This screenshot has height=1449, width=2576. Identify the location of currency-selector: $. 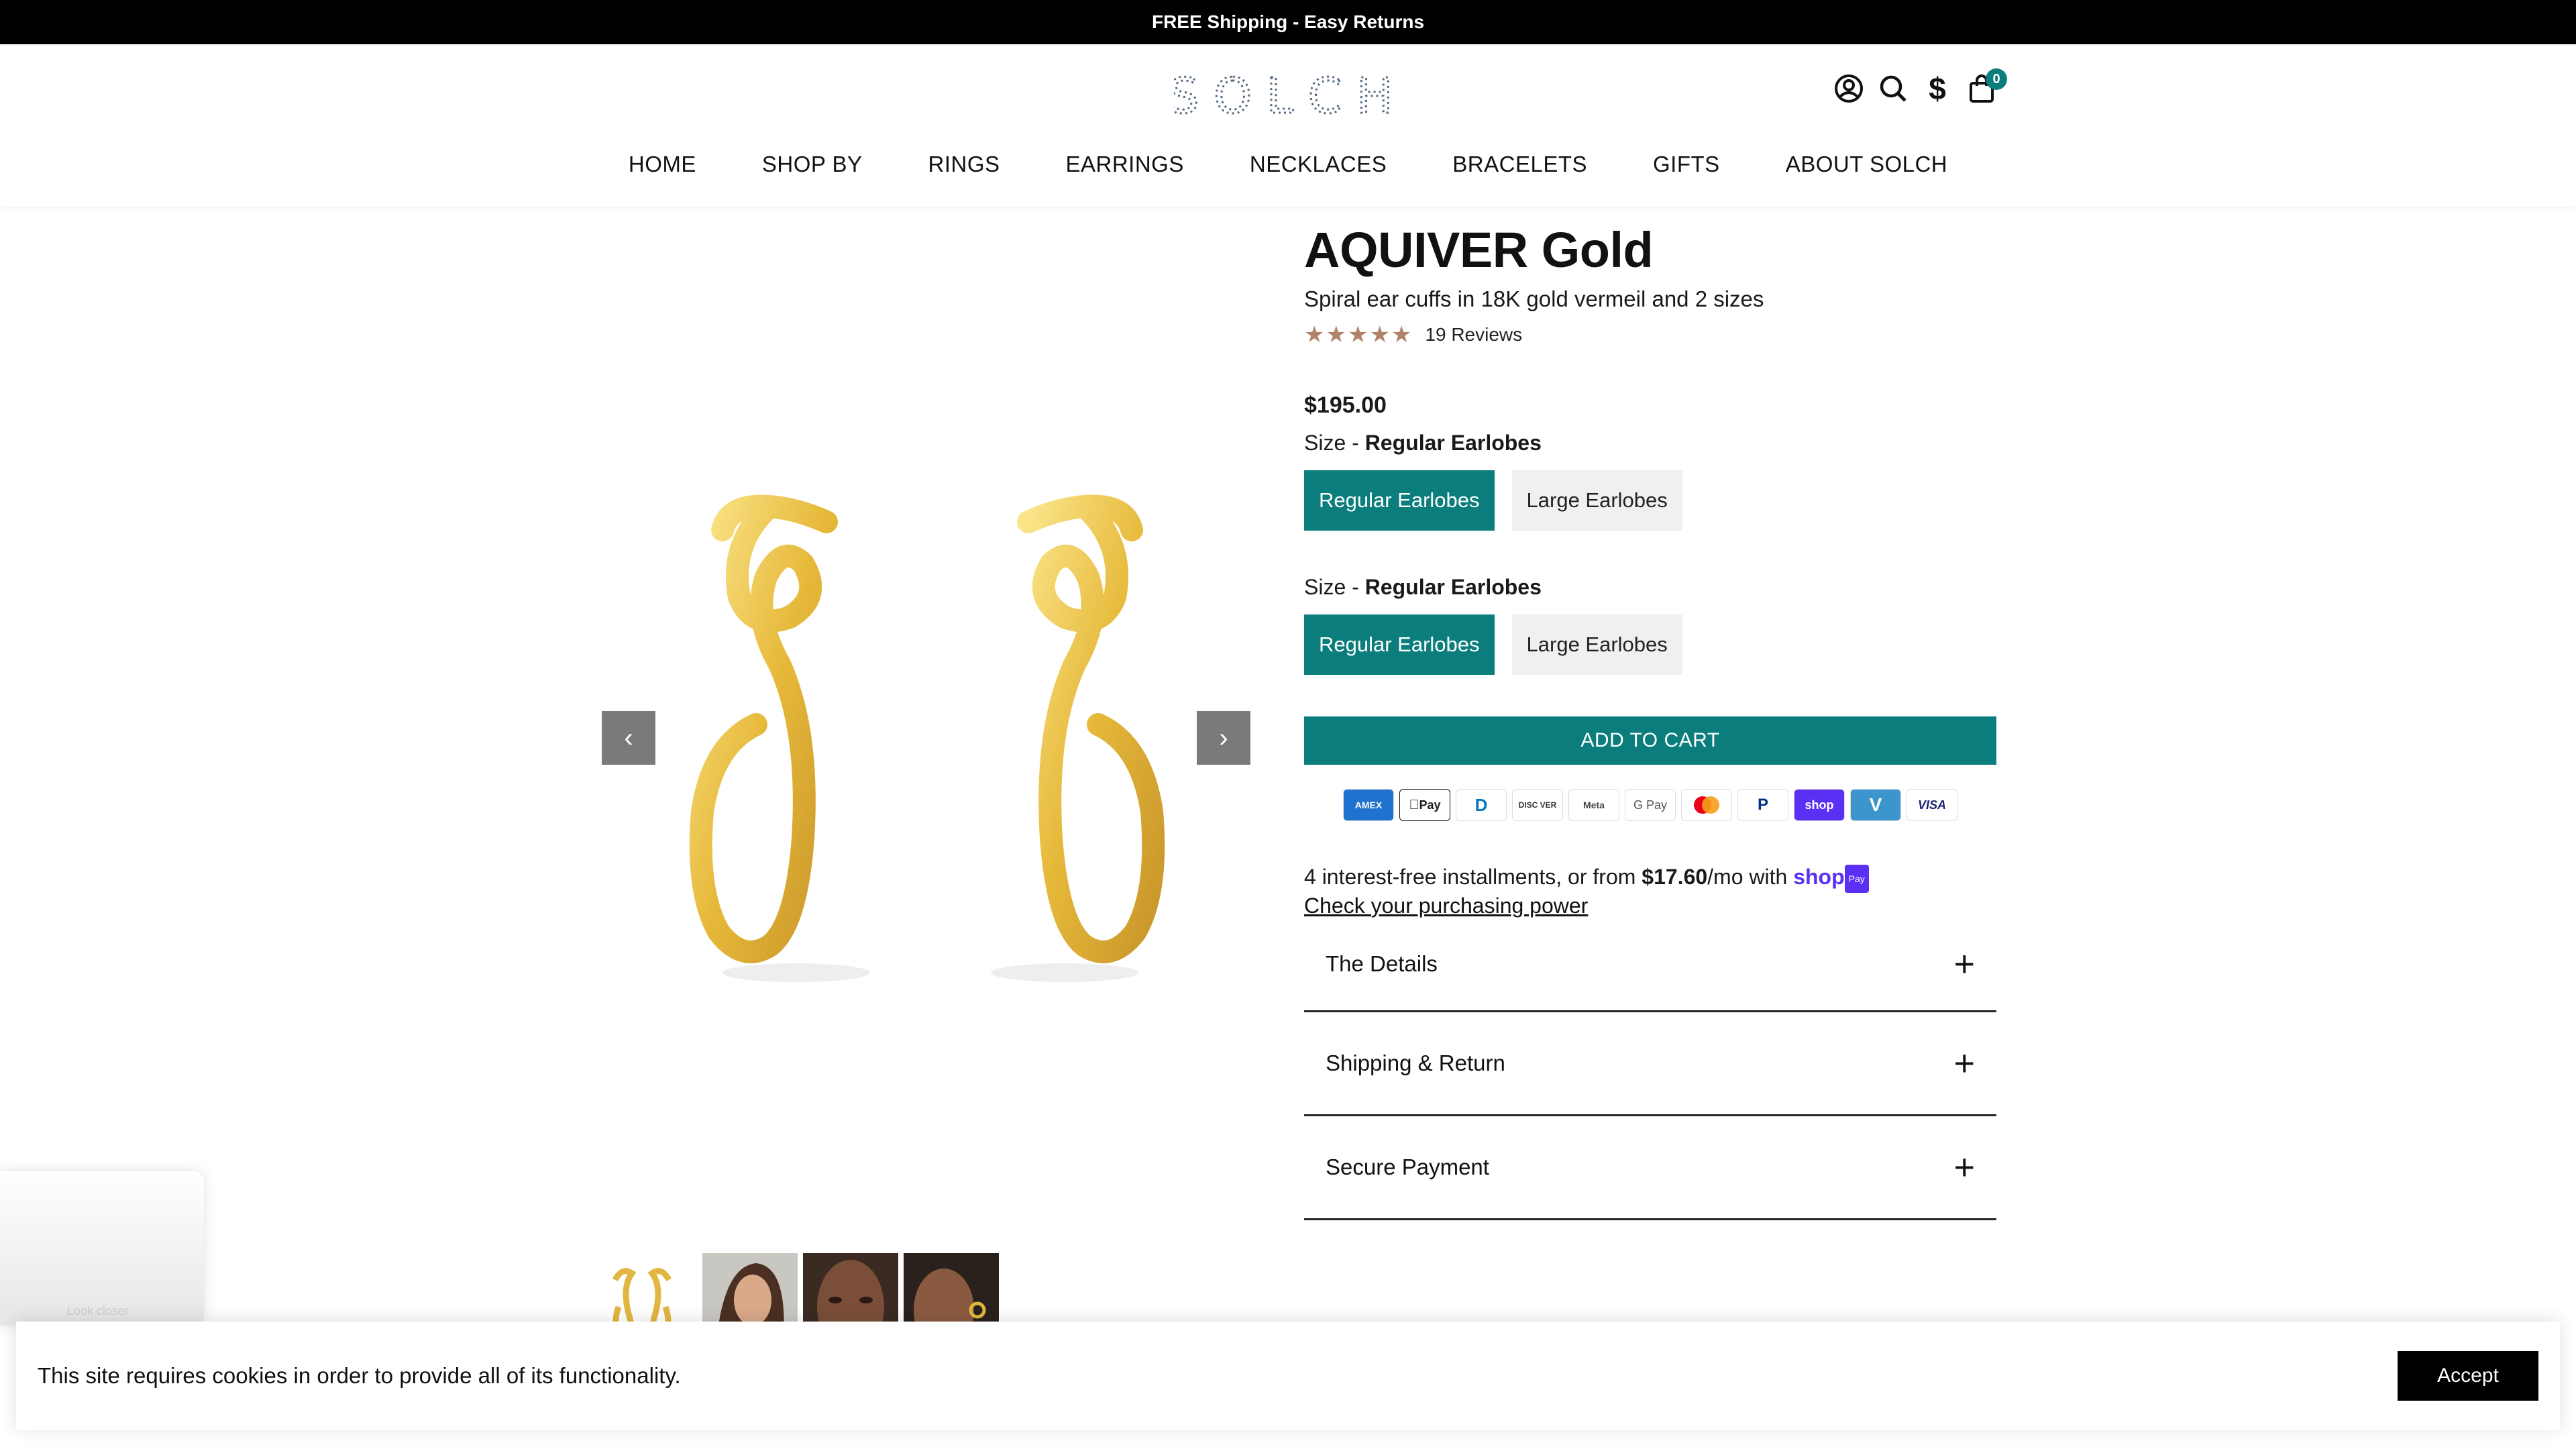
(1937, 88).